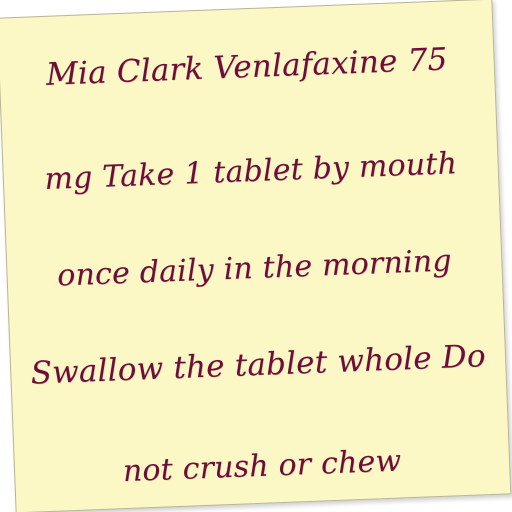  I want to click on note-line-4: Swallow the tablet whole Do, so click(258, 365).